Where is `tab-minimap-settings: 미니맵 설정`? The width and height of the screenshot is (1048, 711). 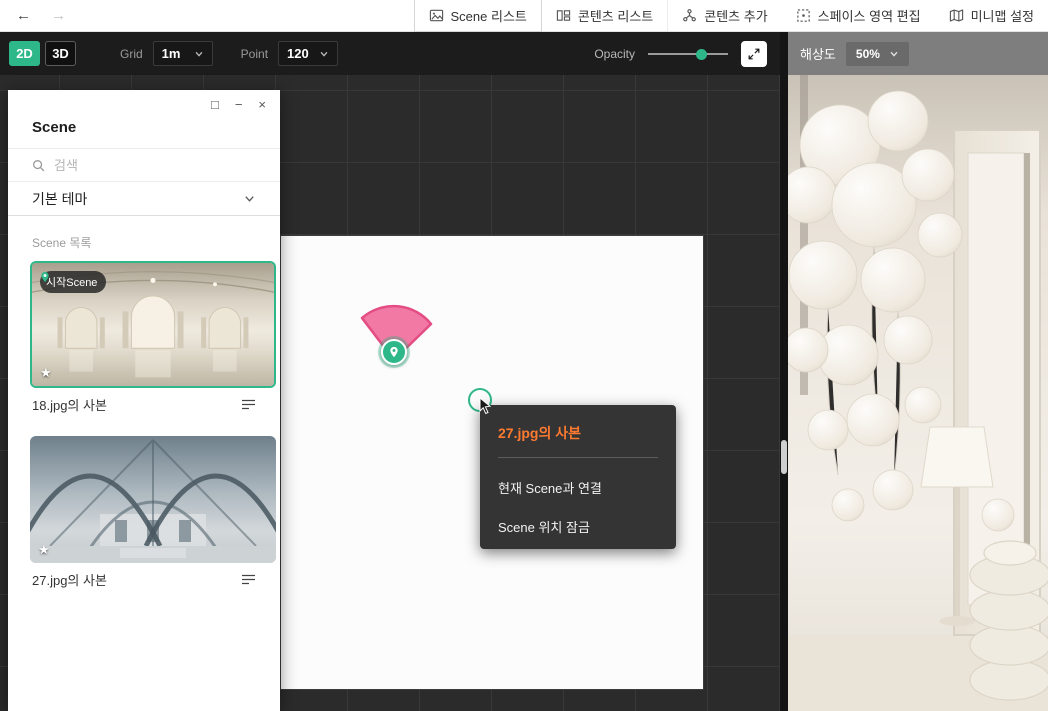 tab-minimap-settings: 미니맵 설정 is located at coordinates (991, 15).